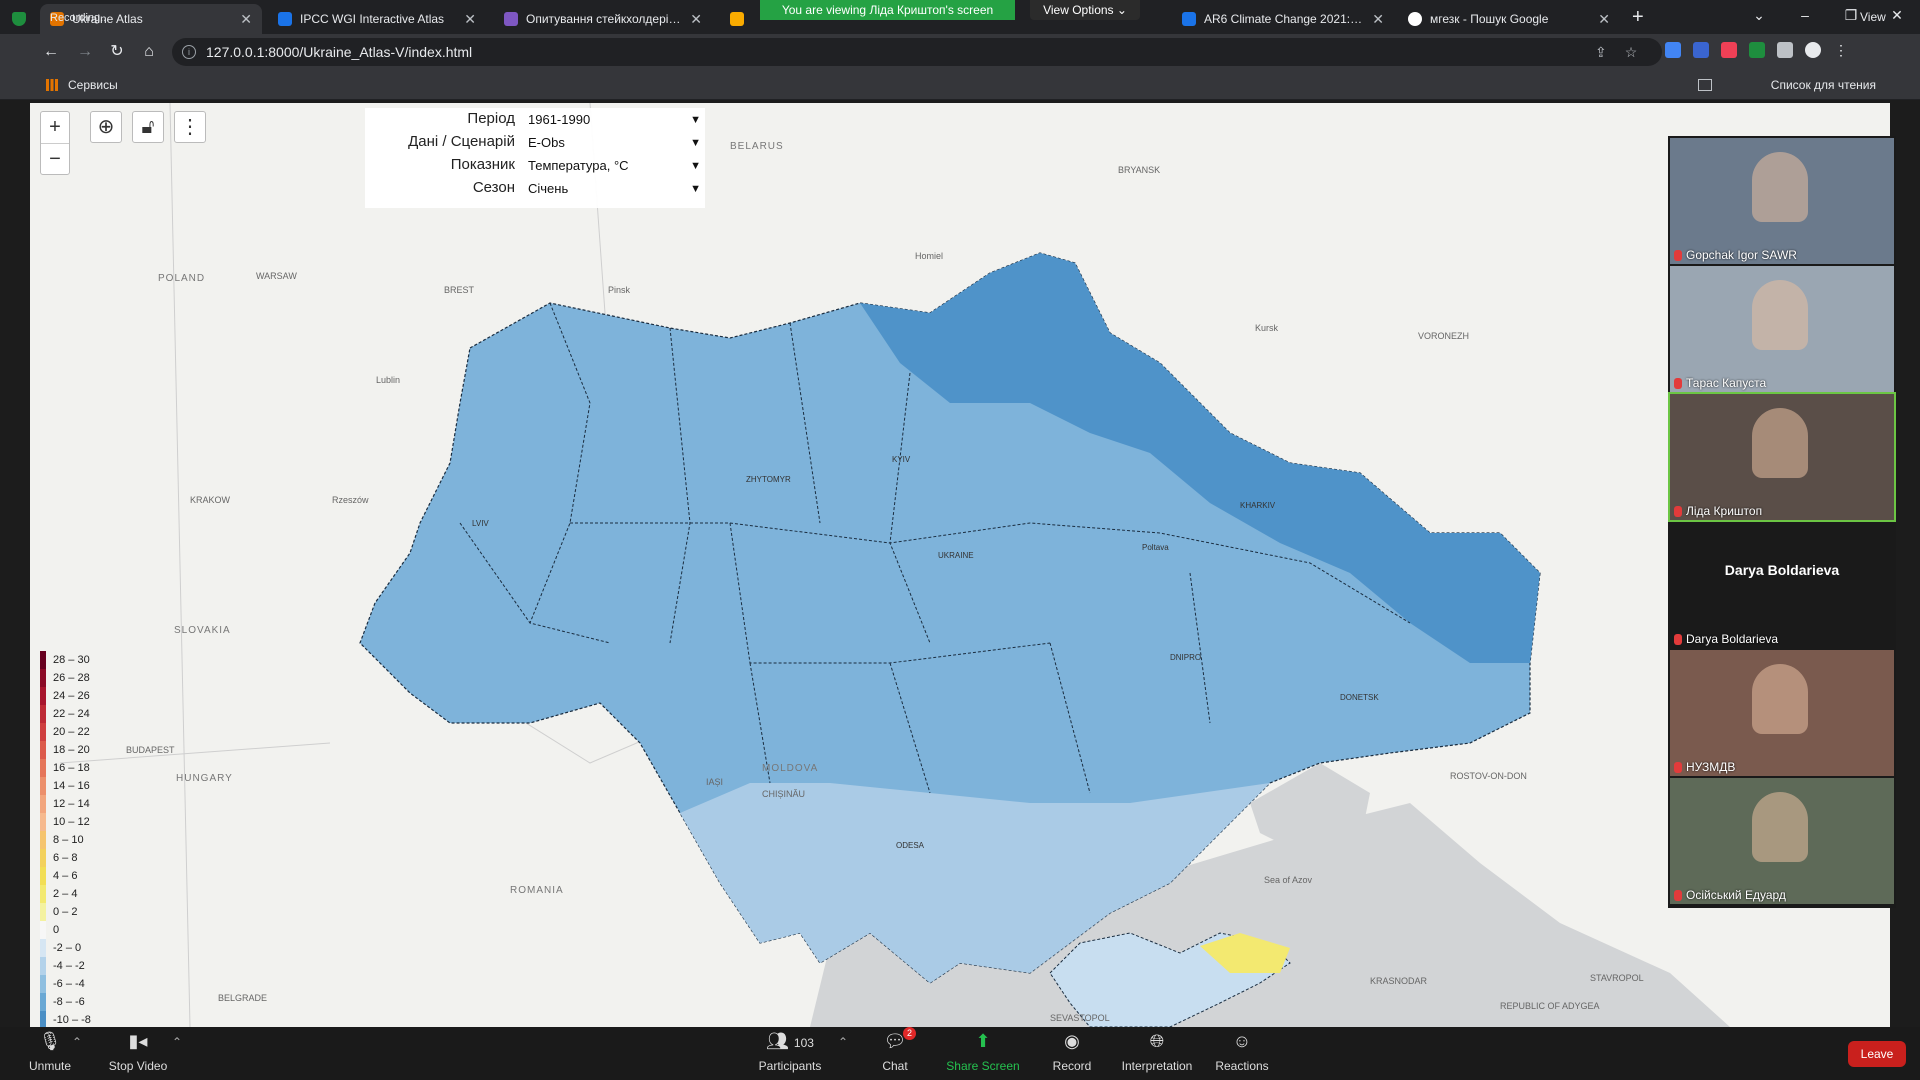 This screenshot has width=1920, height=1080. Describe the element at coordinates (1757, 50) in the screenshot. I see `shield-extension-icon` at that location.